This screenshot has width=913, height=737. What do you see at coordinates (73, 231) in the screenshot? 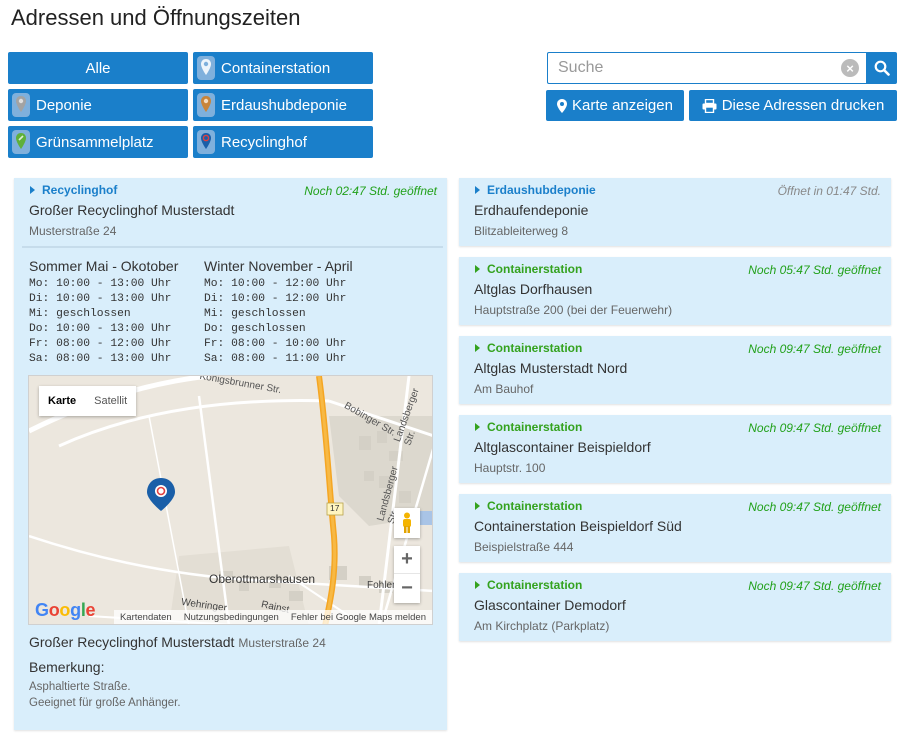
I see `location-address: Musterstraße 24` at bounding box center [73, 231].